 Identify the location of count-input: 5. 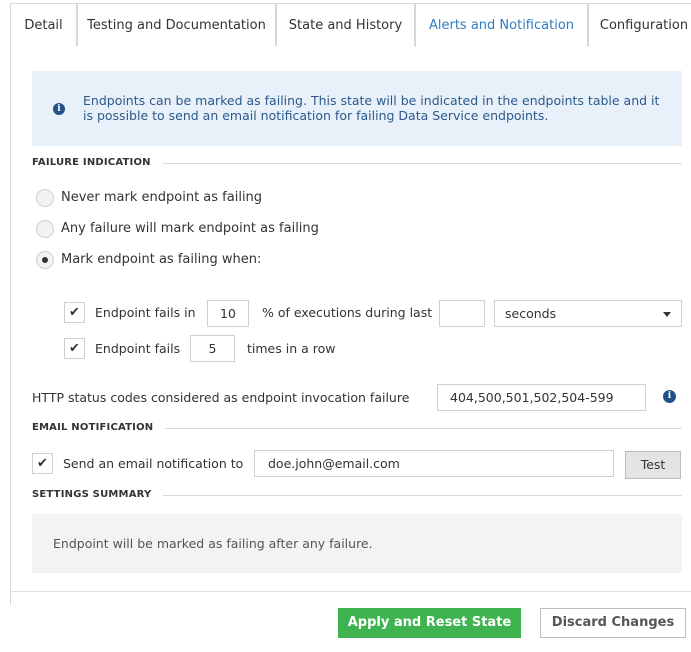
(212, 348).